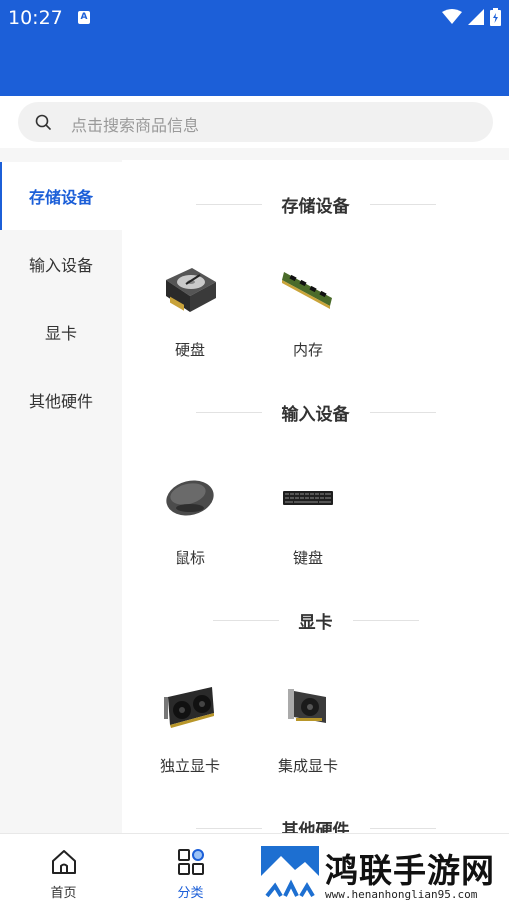  I want to click on sidebar-item-label: 显卡, so click(60, 333).